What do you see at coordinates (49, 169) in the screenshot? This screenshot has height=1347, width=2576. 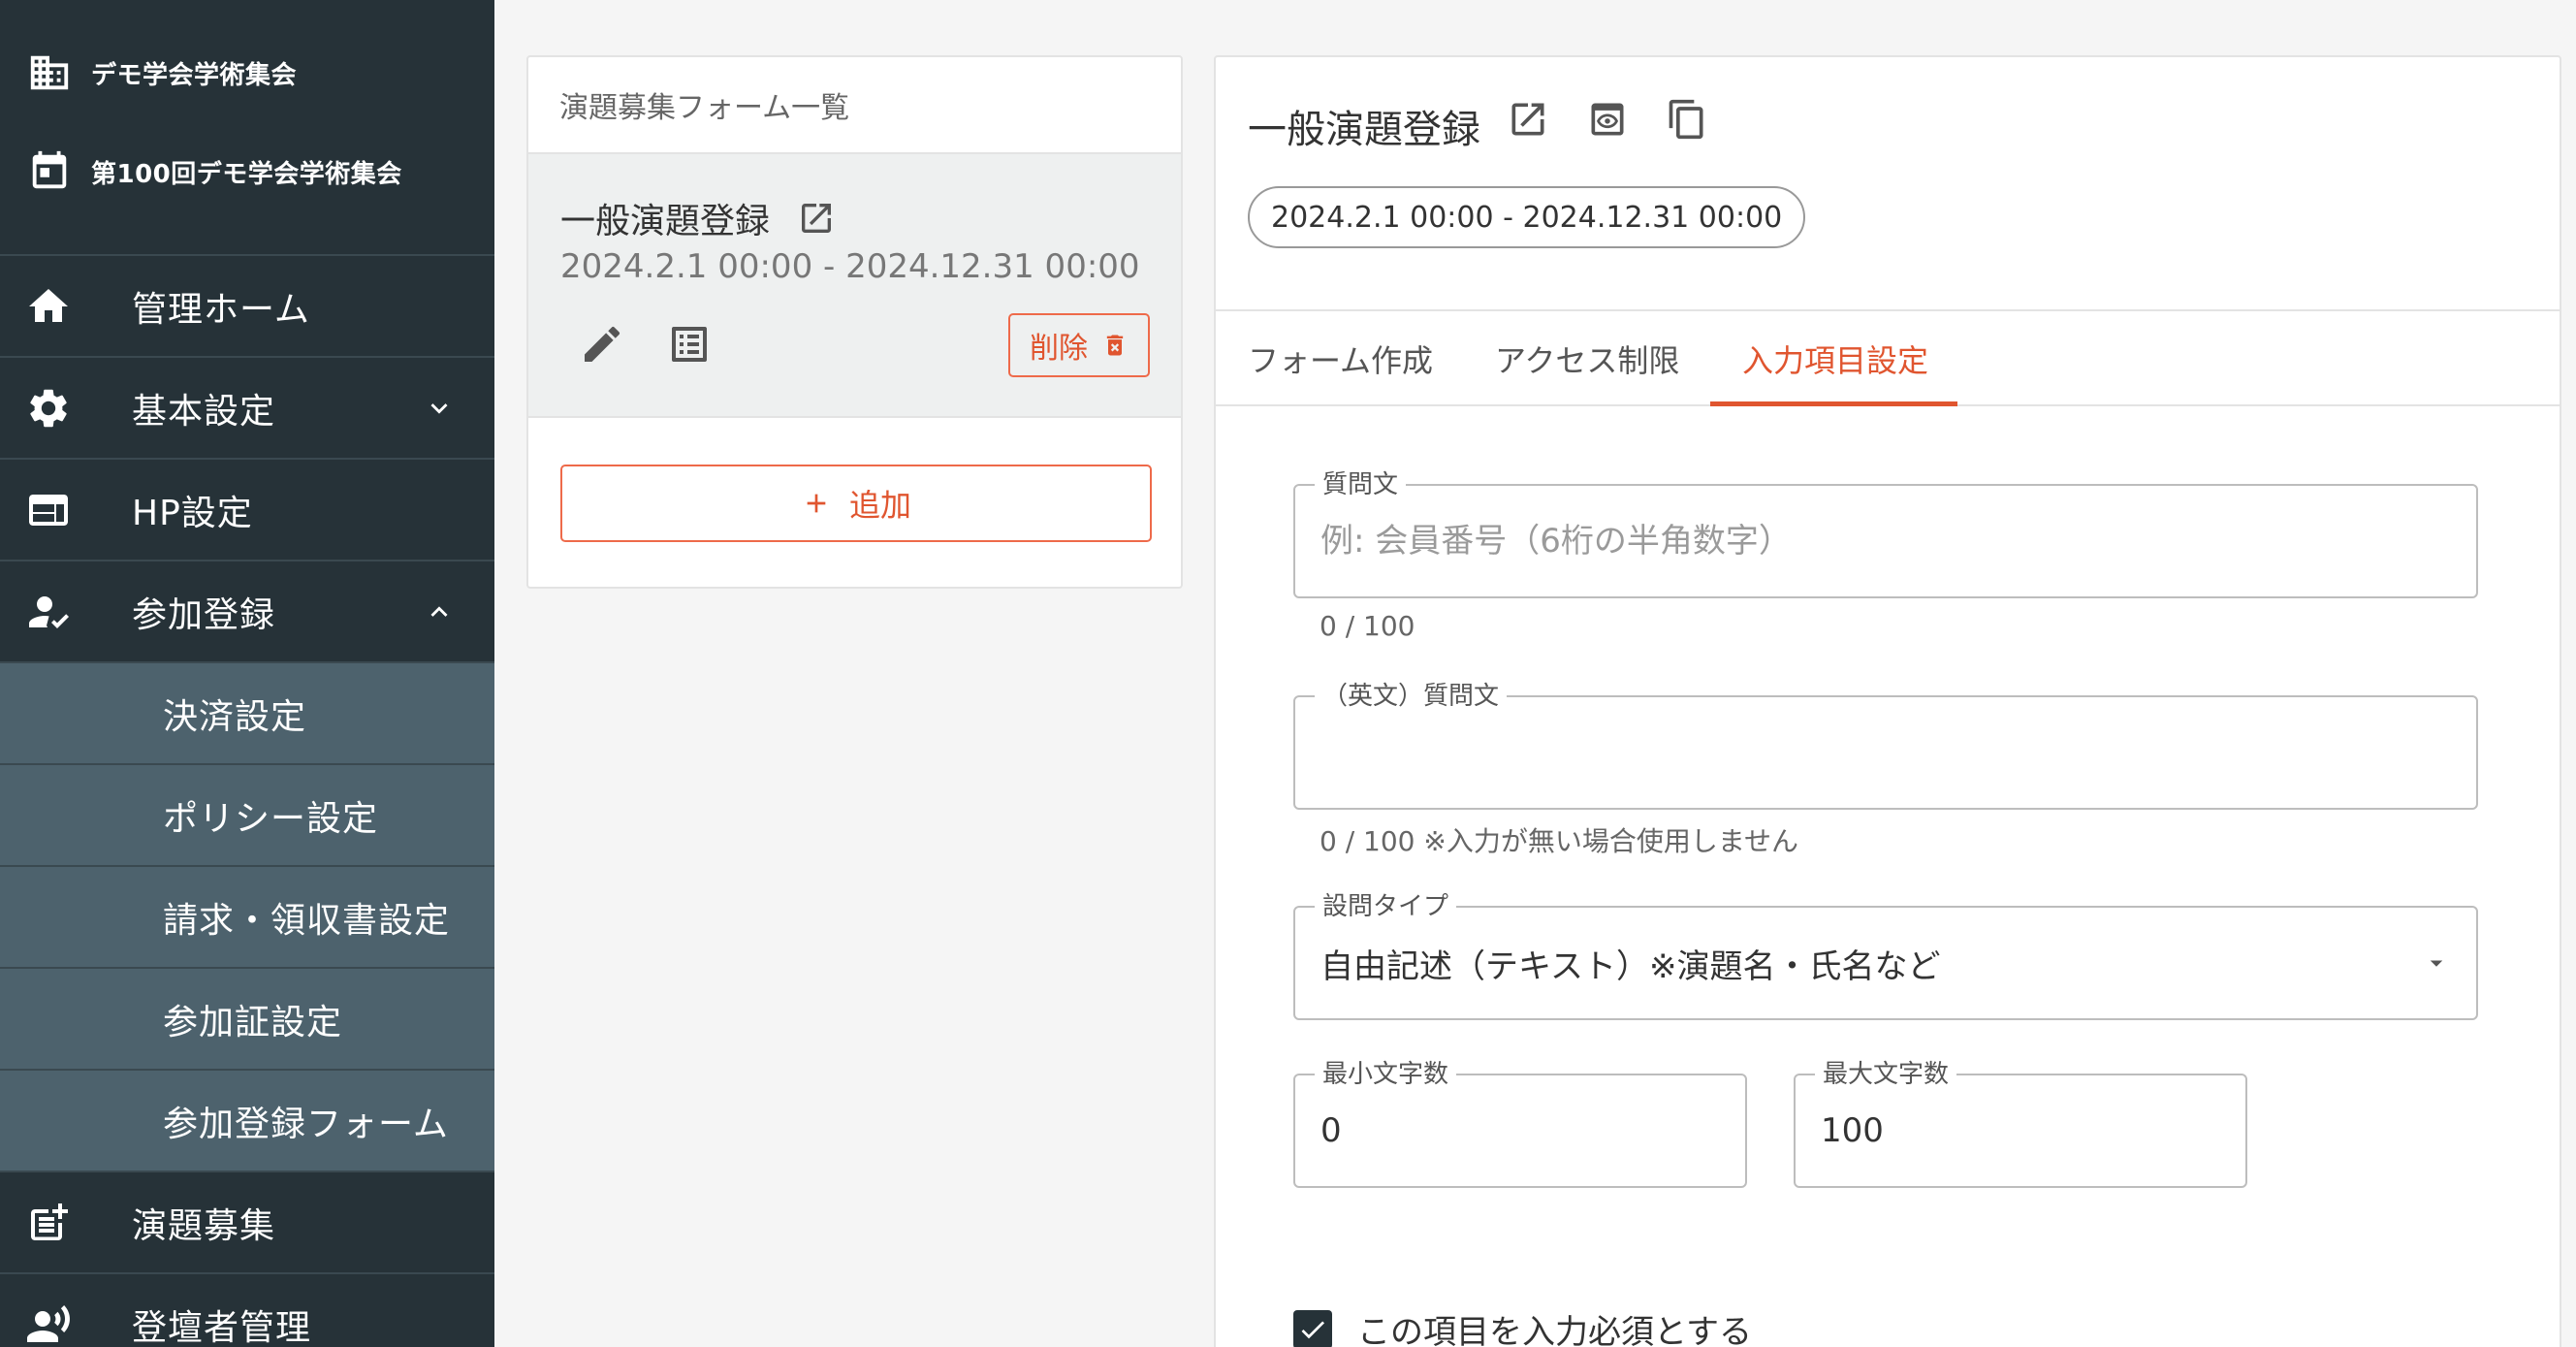 I see `calendar-icon` at bounding box center [49, 169].